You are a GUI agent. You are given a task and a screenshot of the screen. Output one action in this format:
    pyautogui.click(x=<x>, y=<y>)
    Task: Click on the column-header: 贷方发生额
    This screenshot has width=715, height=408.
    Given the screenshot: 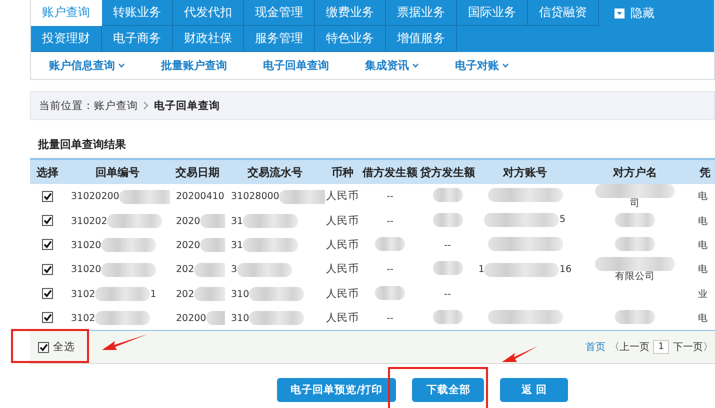 What is the action you would take?
    pyautogui.click(x=447, y=172)
    